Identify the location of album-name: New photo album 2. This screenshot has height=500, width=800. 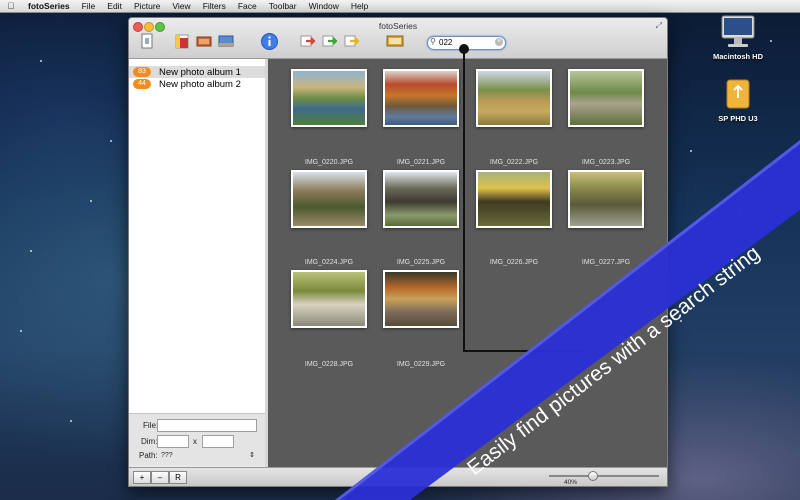
(200, 84).